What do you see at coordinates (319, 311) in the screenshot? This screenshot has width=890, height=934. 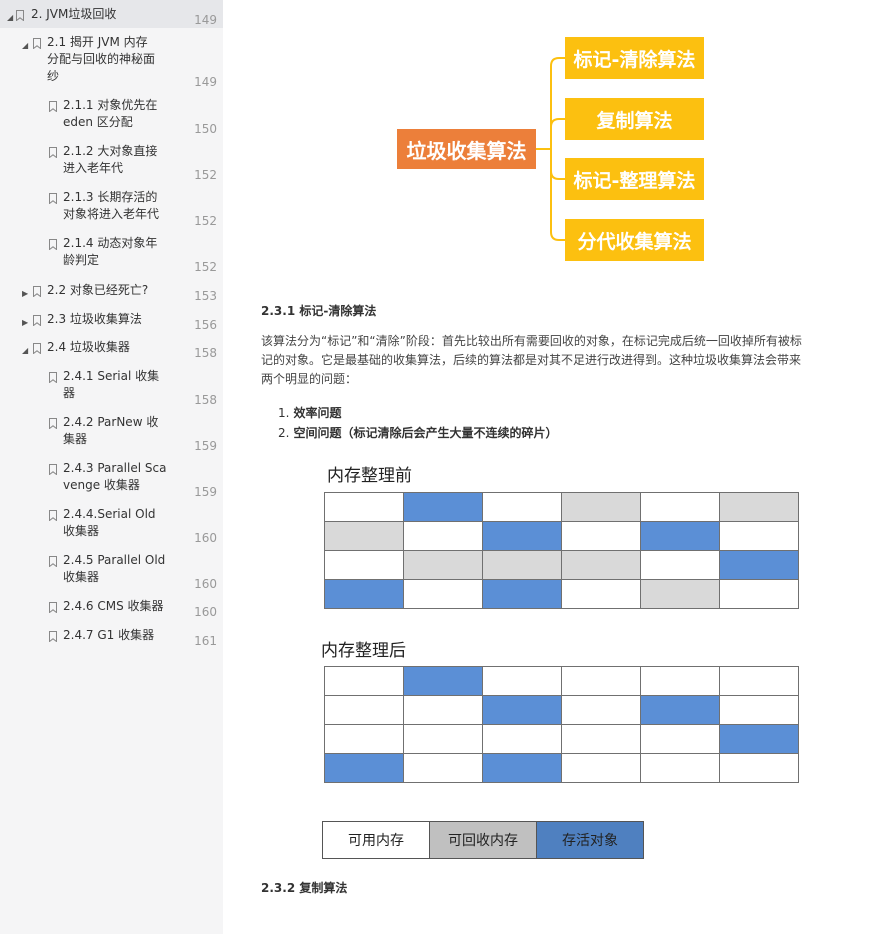 I see `section-heading: 2.3.1 标记-清除算法` at bounding box center [319, 311].